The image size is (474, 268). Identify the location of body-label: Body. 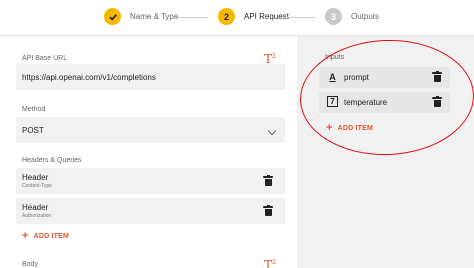
(30, 264).